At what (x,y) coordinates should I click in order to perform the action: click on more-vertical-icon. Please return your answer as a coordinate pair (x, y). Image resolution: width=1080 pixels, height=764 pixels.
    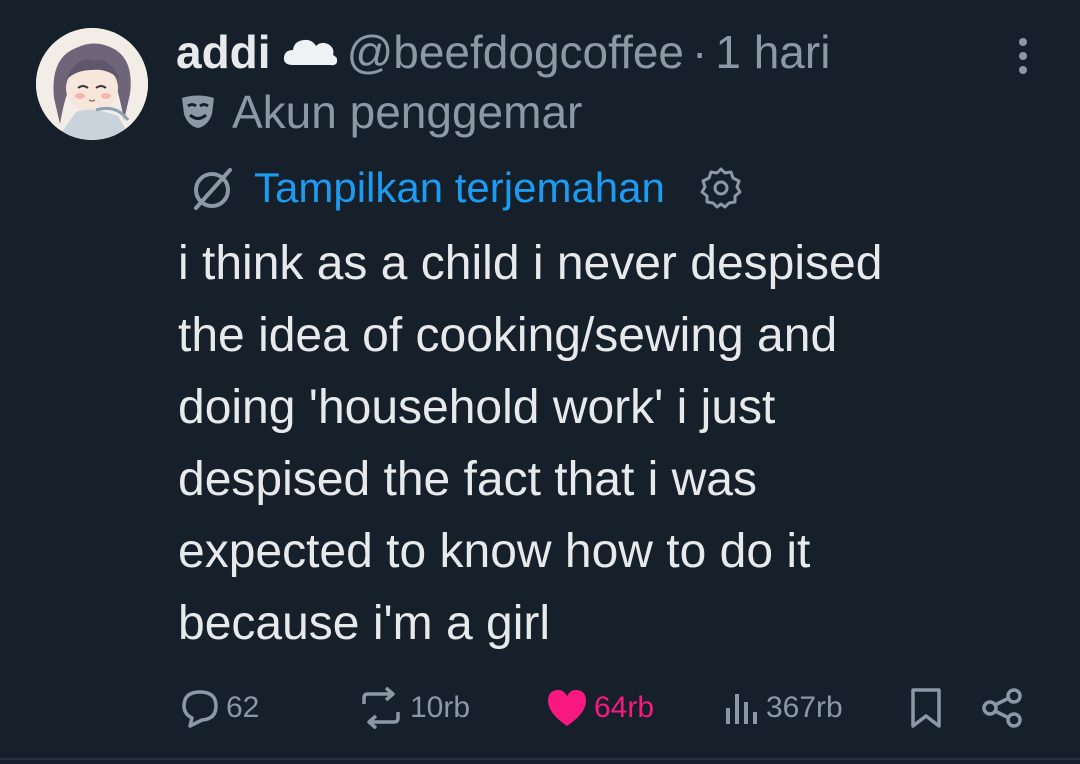
    Looking at the image, I should click on (1023, 56).